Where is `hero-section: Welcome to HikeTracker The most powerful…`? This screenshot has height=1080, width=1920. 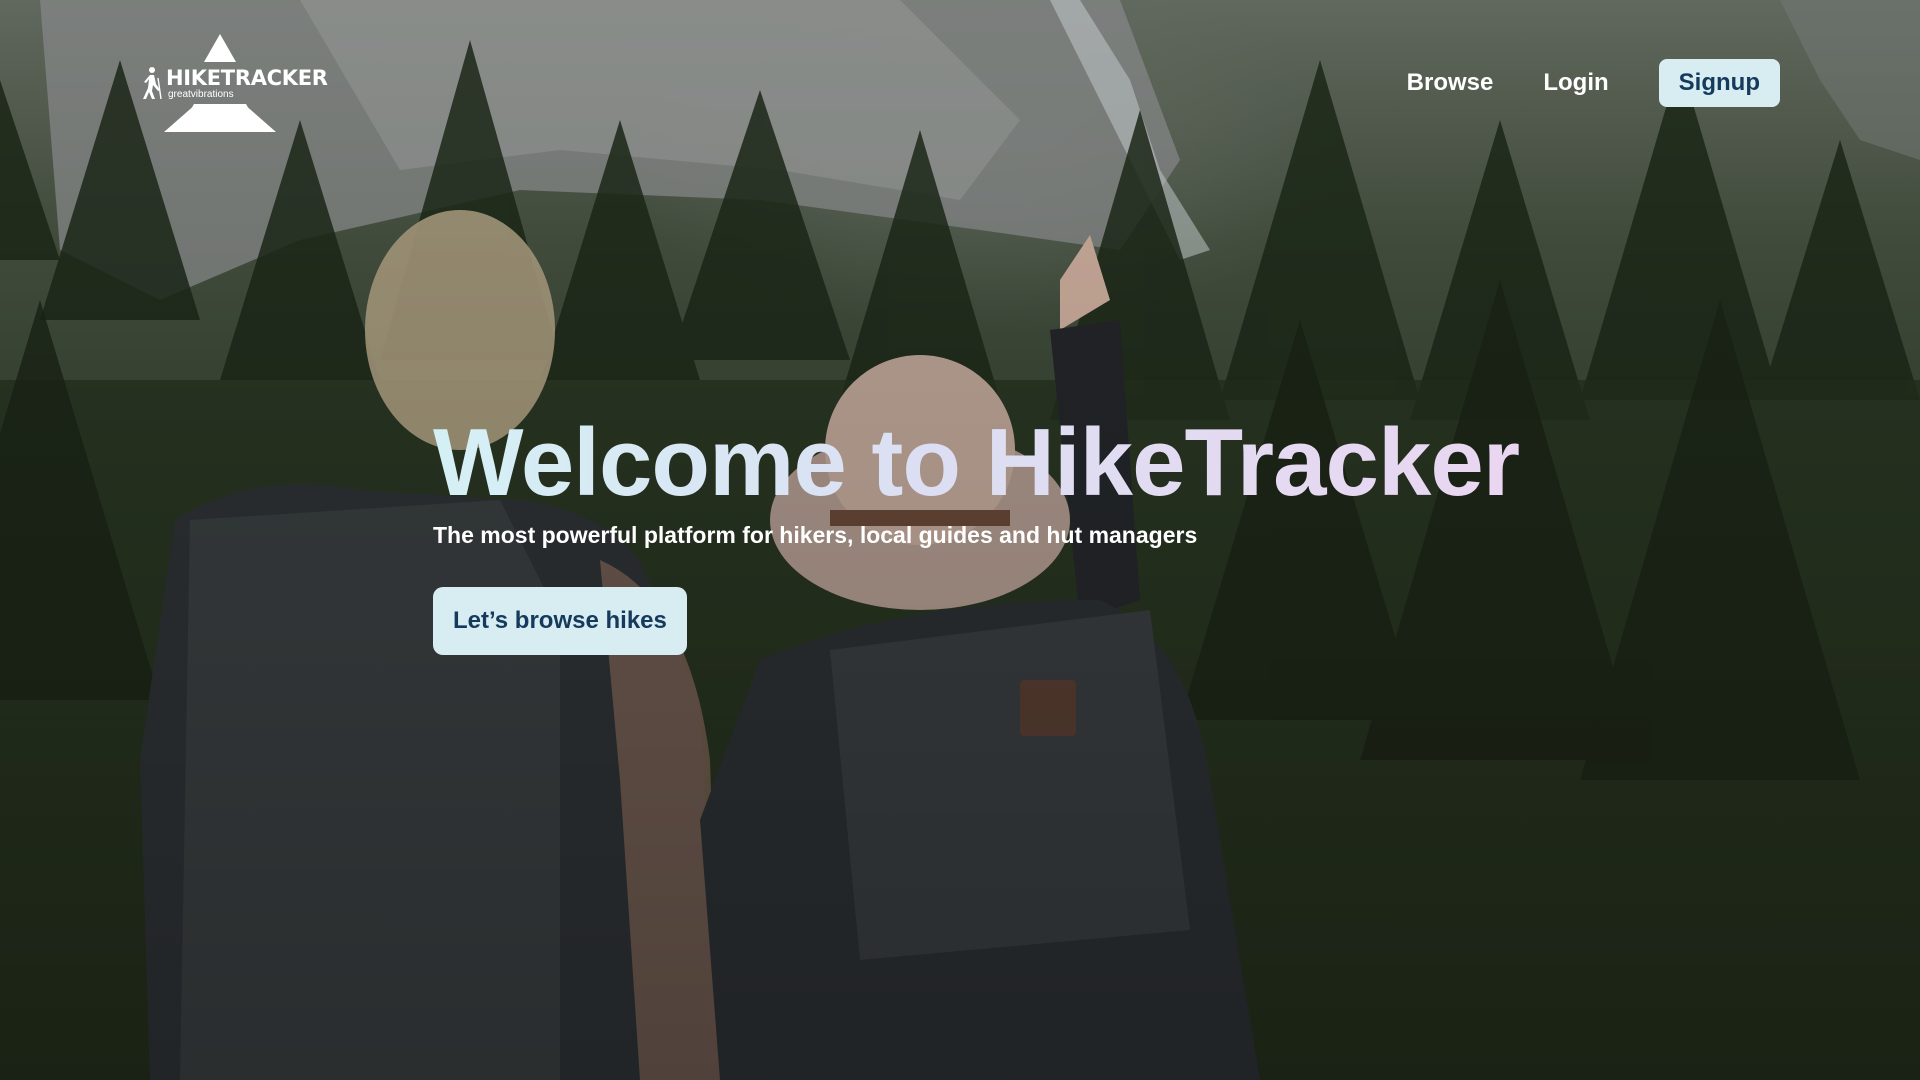
hero-section: Welcome to HikeTracker The most powerful… is located at coordinates (976, 531).